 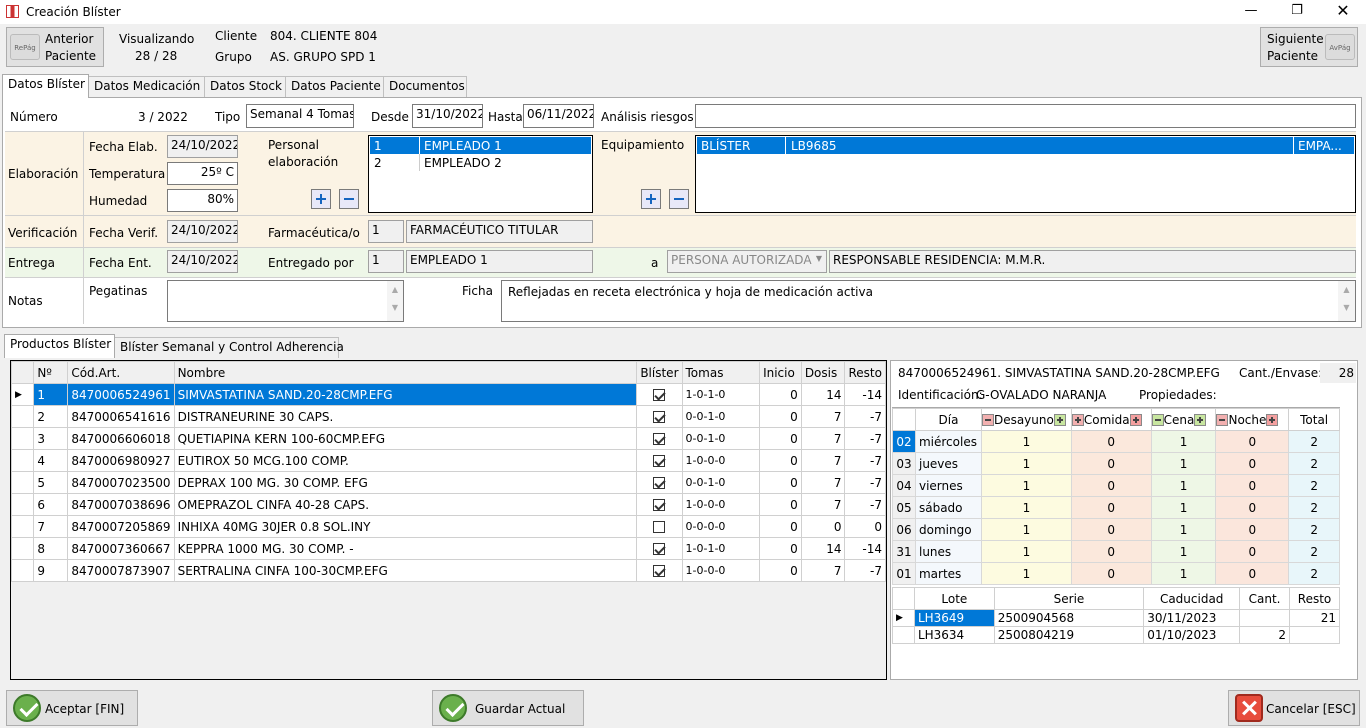 What do you see at coordinates (987, 420) in the screenshot?
I see `remove-desayuno-icon` at bounding box center [987, 420].